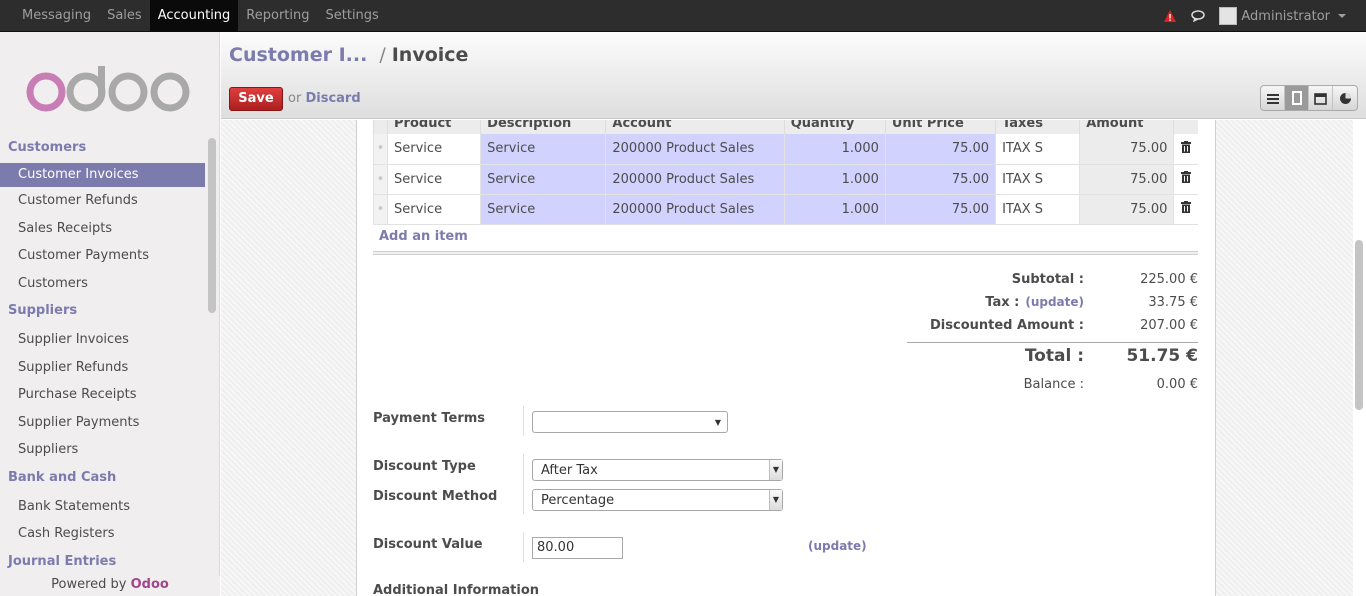  What do you see at coordinates (102, 201) in the screenshot?
I see `sidebar-item-customer-refunds: Customer Refunds` at bounding box center [102, 201].